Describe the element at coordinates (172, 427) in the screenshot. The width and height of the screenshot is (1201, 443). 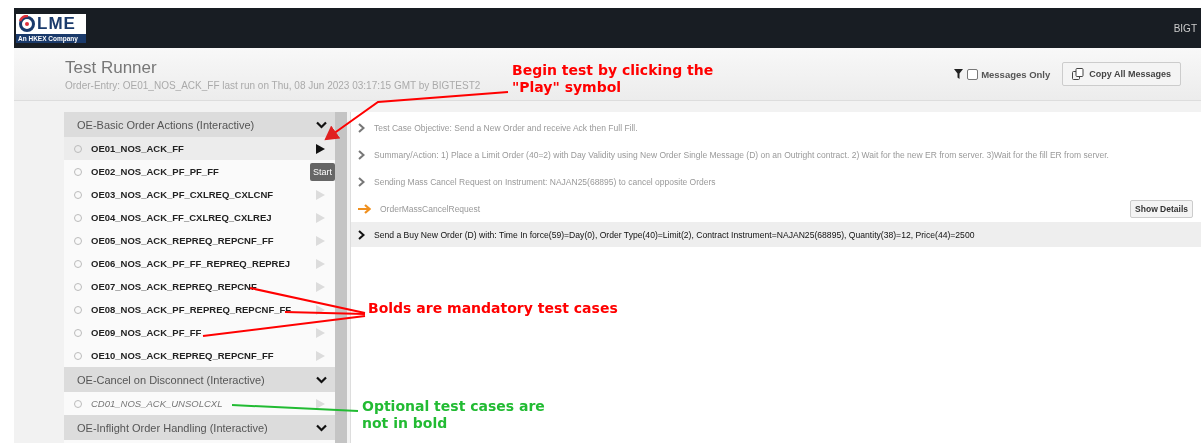
I see `group-title: OE-Inflight Order Handling (Interactive)` at that location.